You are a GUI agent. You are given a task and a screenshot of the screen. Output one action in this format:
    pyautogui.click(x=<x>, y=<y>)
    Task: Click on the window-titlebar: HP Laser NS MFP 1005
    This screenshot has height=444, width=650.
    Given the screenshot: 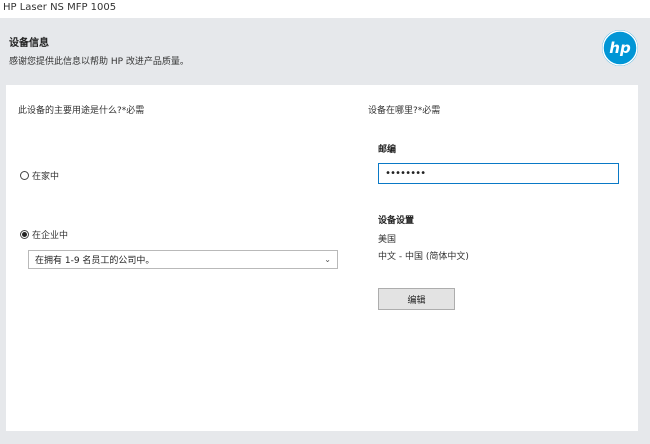 What is the action you would take?
    pyautogui.click(x=325, y=9)
    